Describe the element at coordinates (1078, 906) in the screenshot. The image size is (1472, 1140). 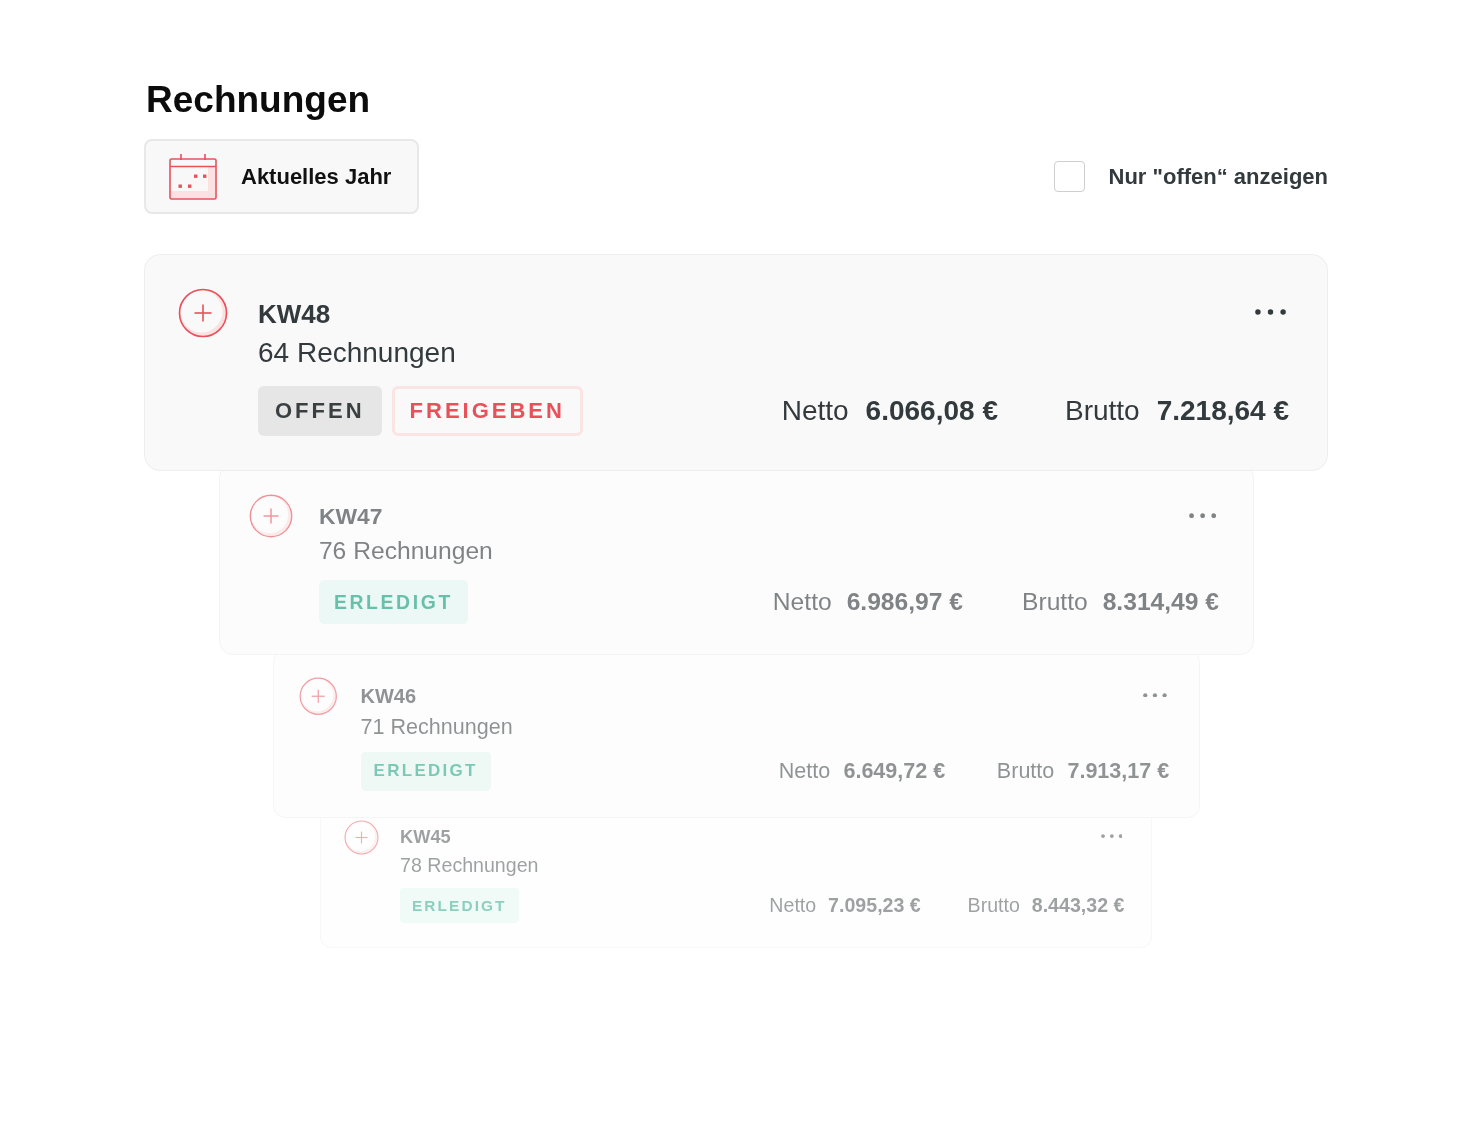
I see `brutto-amount: 8.443,32 €` at that location.